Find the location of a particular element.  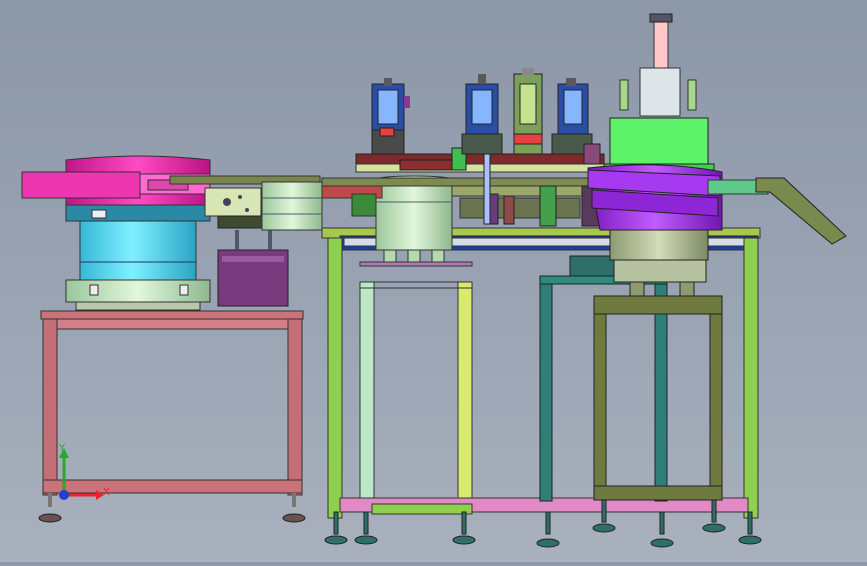

x-axis-label: X is located at coordinates (106, 492).